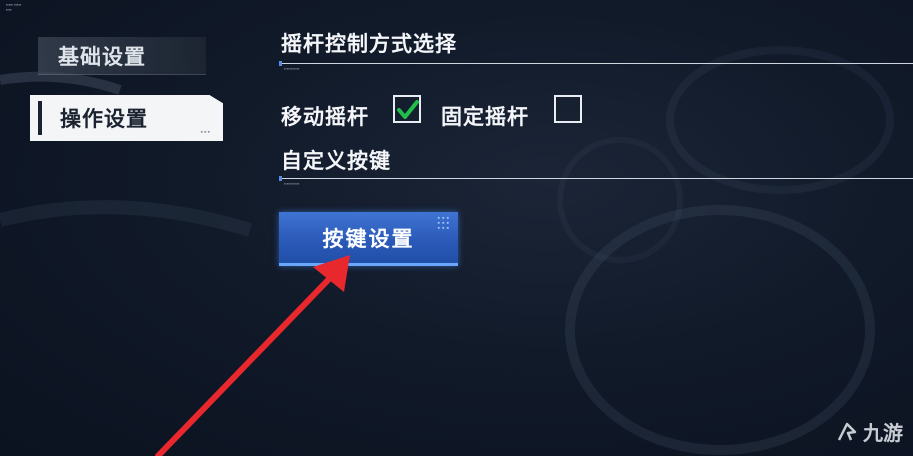 The height and width of the screenshot is (456, 913). I want to click on watermark: 九游, so click(869, 431).